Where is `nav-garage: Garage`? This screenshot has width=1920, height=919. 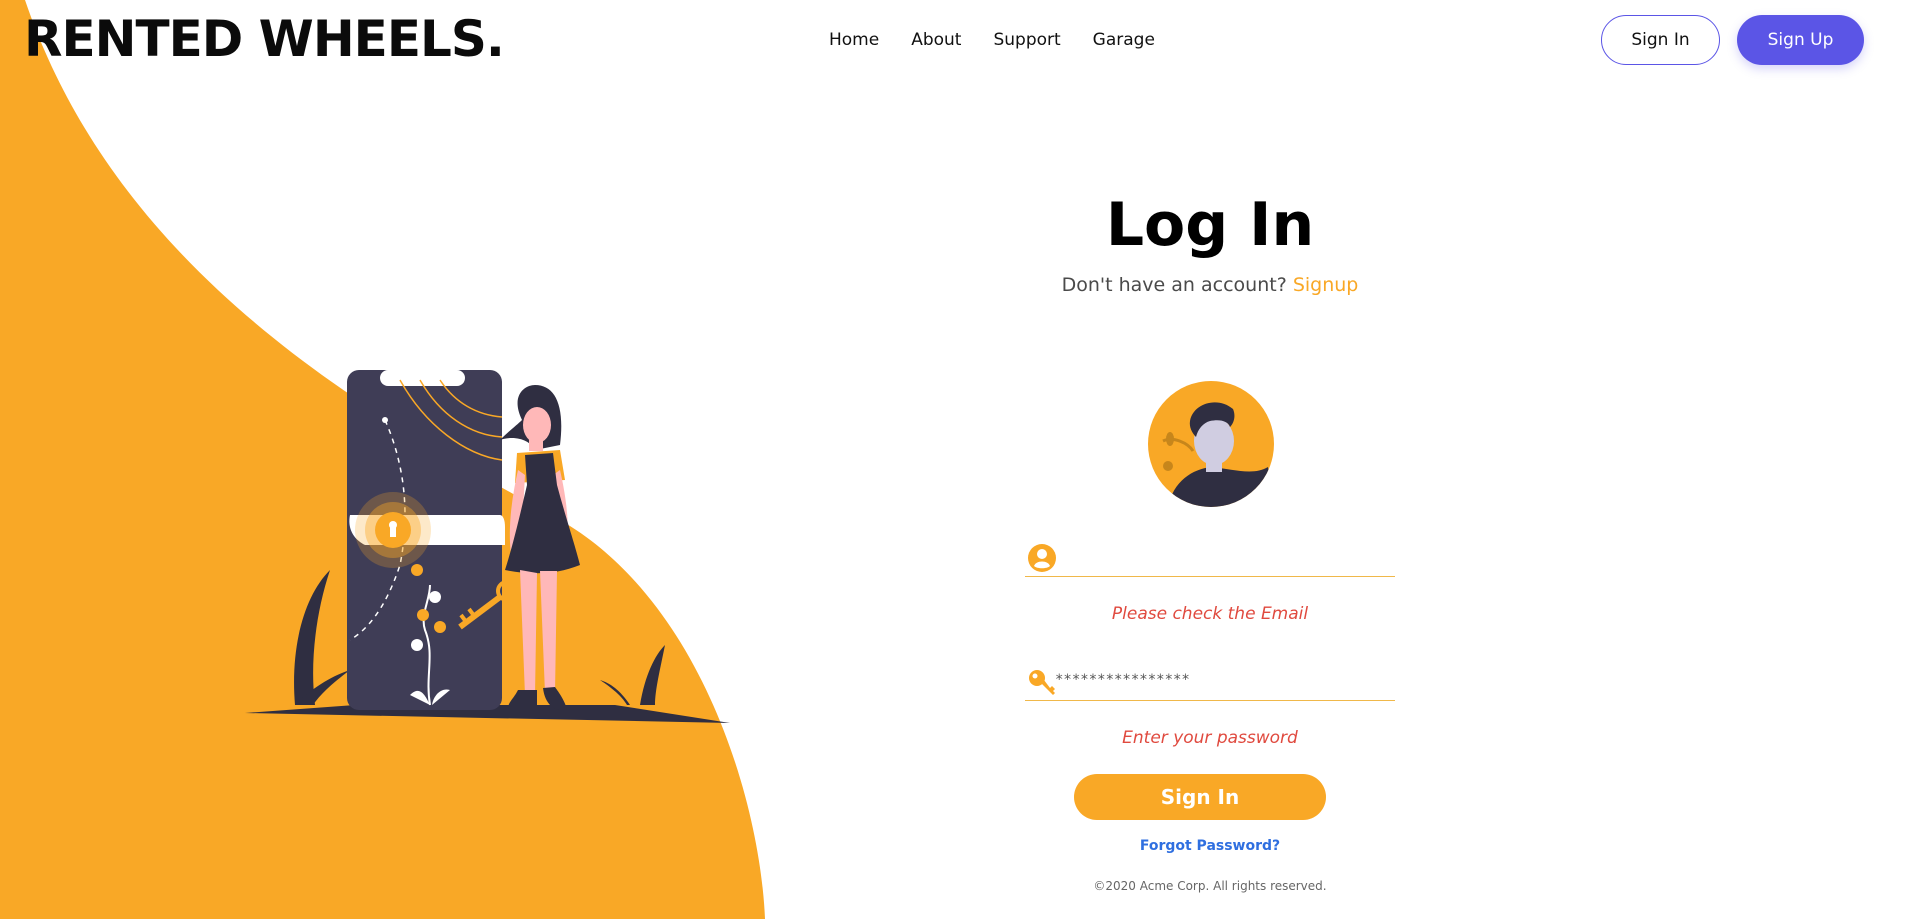 nav-garage: Garage is located at coordinates (1124, 40).